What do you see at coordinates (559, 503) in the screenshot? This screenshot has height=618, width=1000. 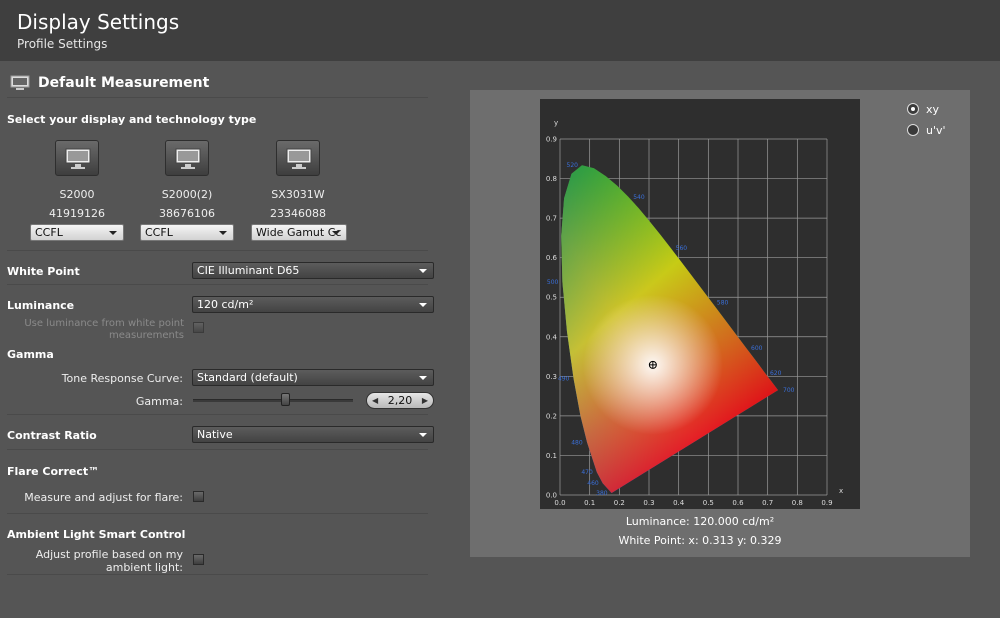 I see `x-tick-label: 0.0` at bounding box center [559, 503].